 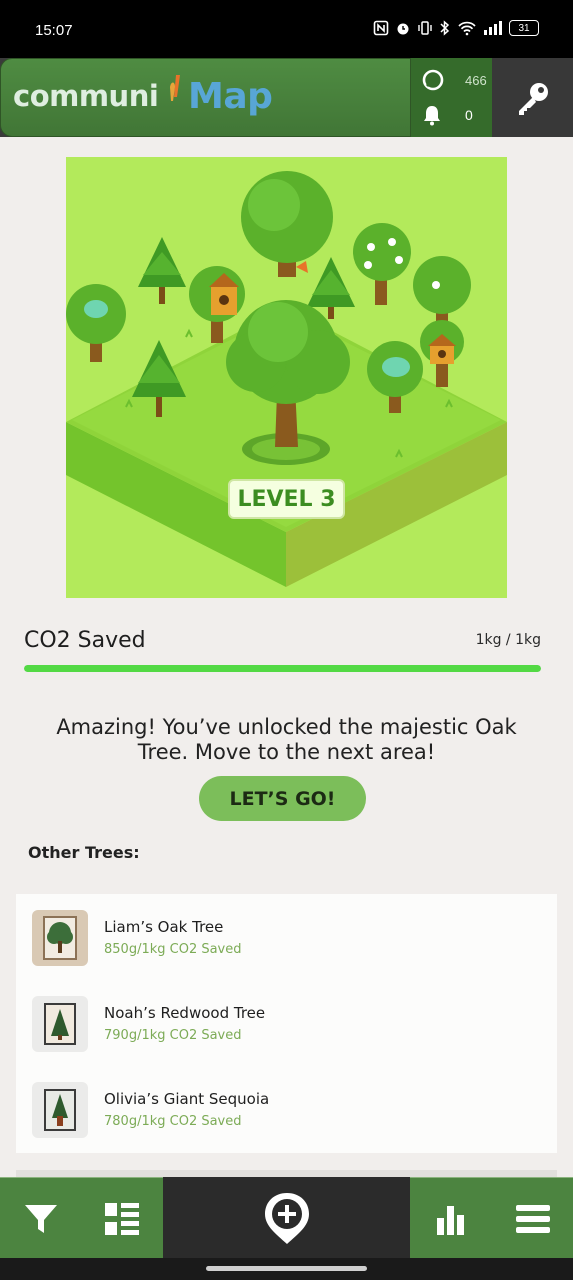 I want to click on filter-icon, so click(x=40, y=1218).